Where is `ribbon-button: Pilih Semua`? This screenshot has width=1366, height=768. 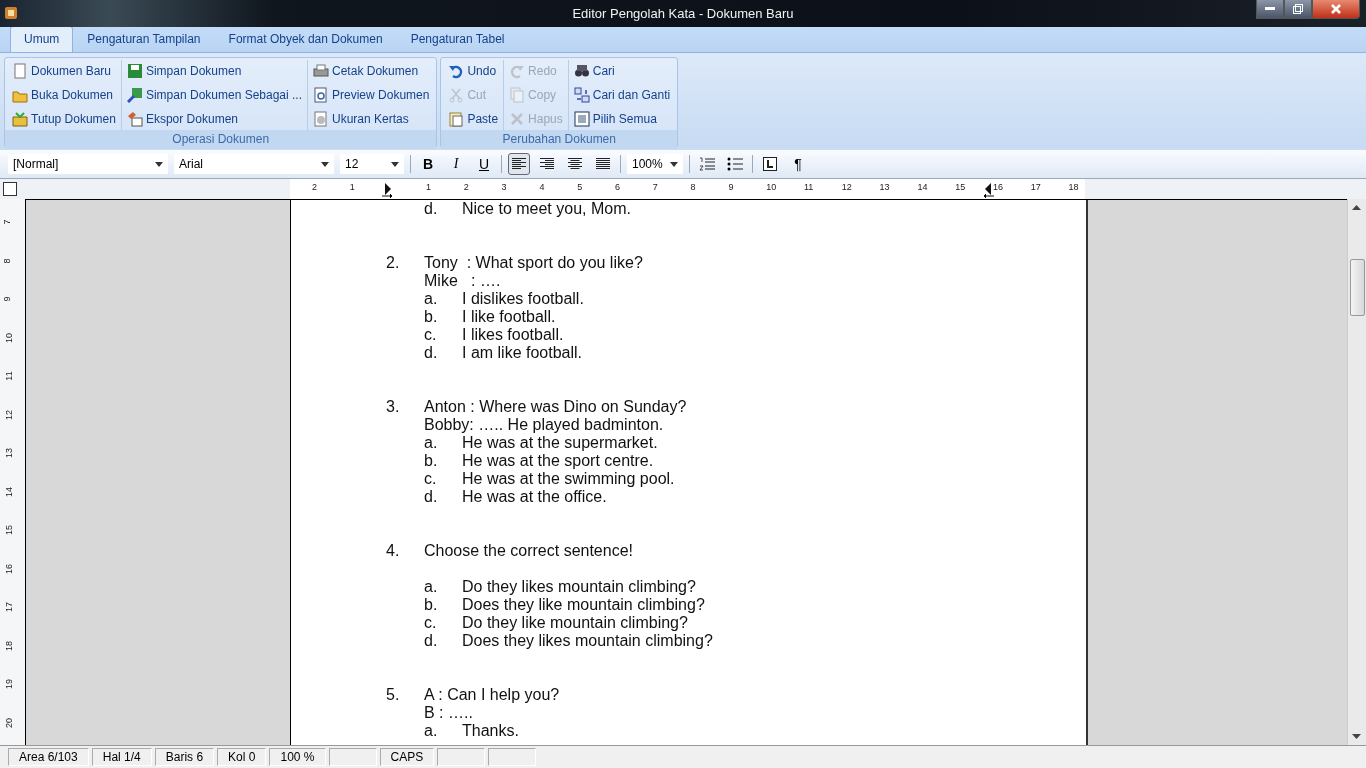
ribbon-button: Pilih Semua is located at coordinates (622, 119).